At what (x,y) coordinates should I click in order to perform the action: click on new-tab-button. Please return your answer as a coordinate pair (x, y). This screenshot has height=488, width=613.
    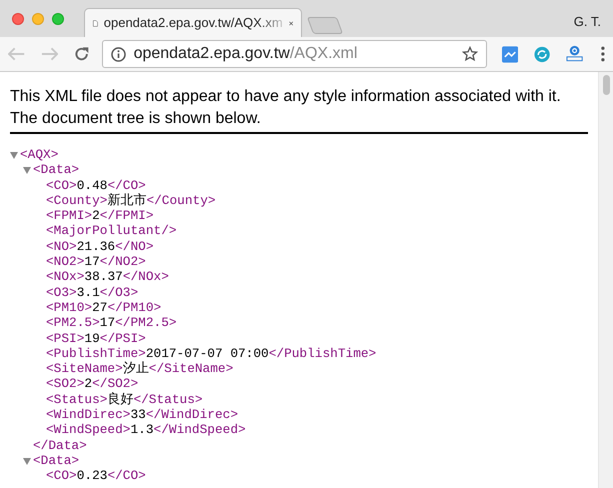
    Looking at the image, I should click on (325, 25).